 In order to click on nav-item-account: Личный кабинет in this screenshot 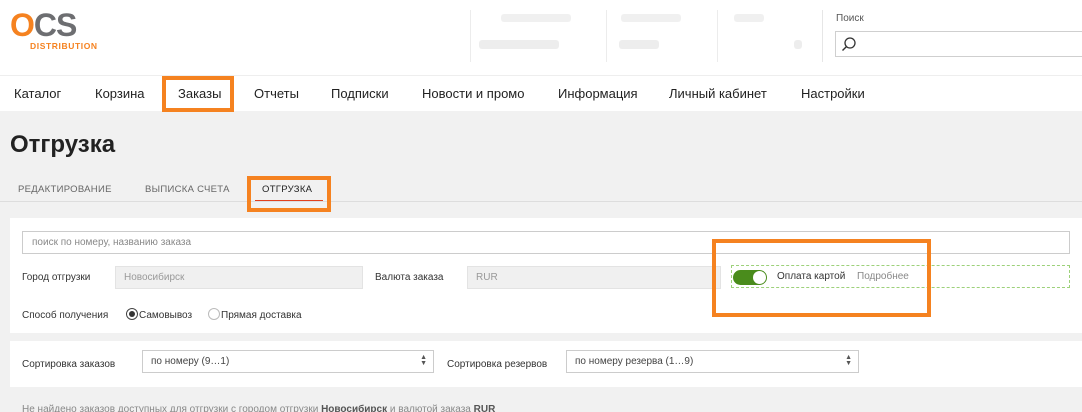, I will do `click(718, 93)`.